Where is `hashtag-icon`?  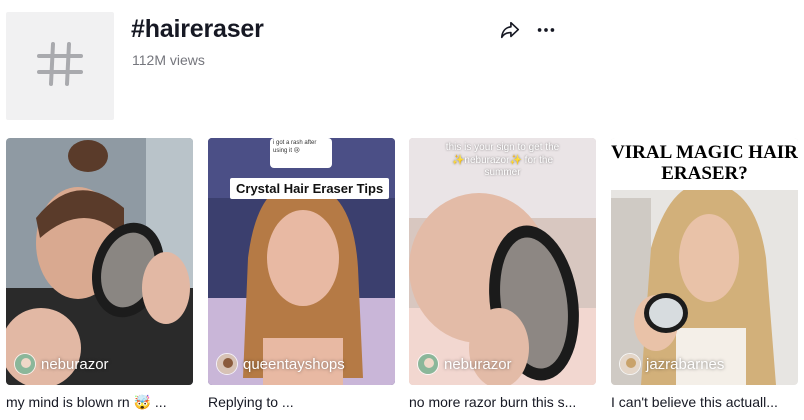 hashtag-icon is located at coordinates (60, 66).